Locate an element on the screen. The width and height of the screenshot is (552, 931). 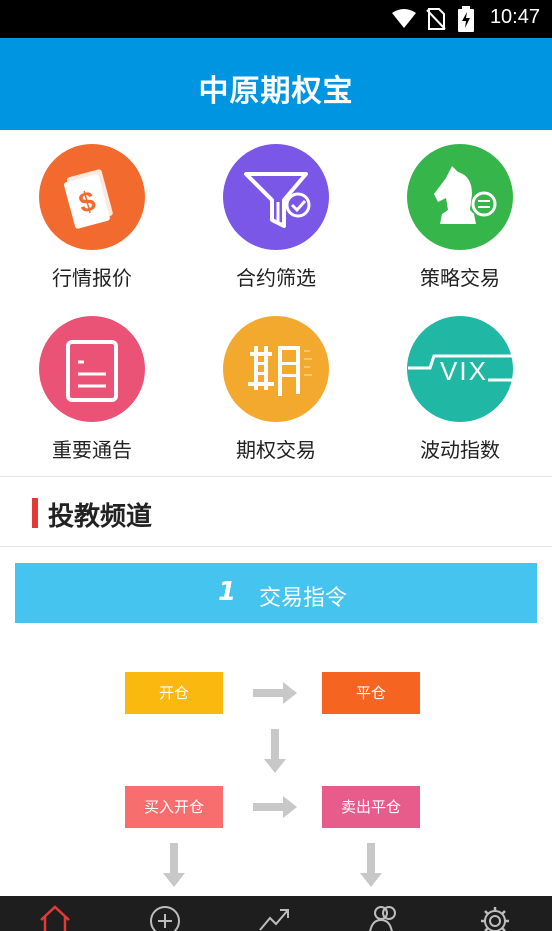
vix-icon: VIX is located at coordinates (460, 370).